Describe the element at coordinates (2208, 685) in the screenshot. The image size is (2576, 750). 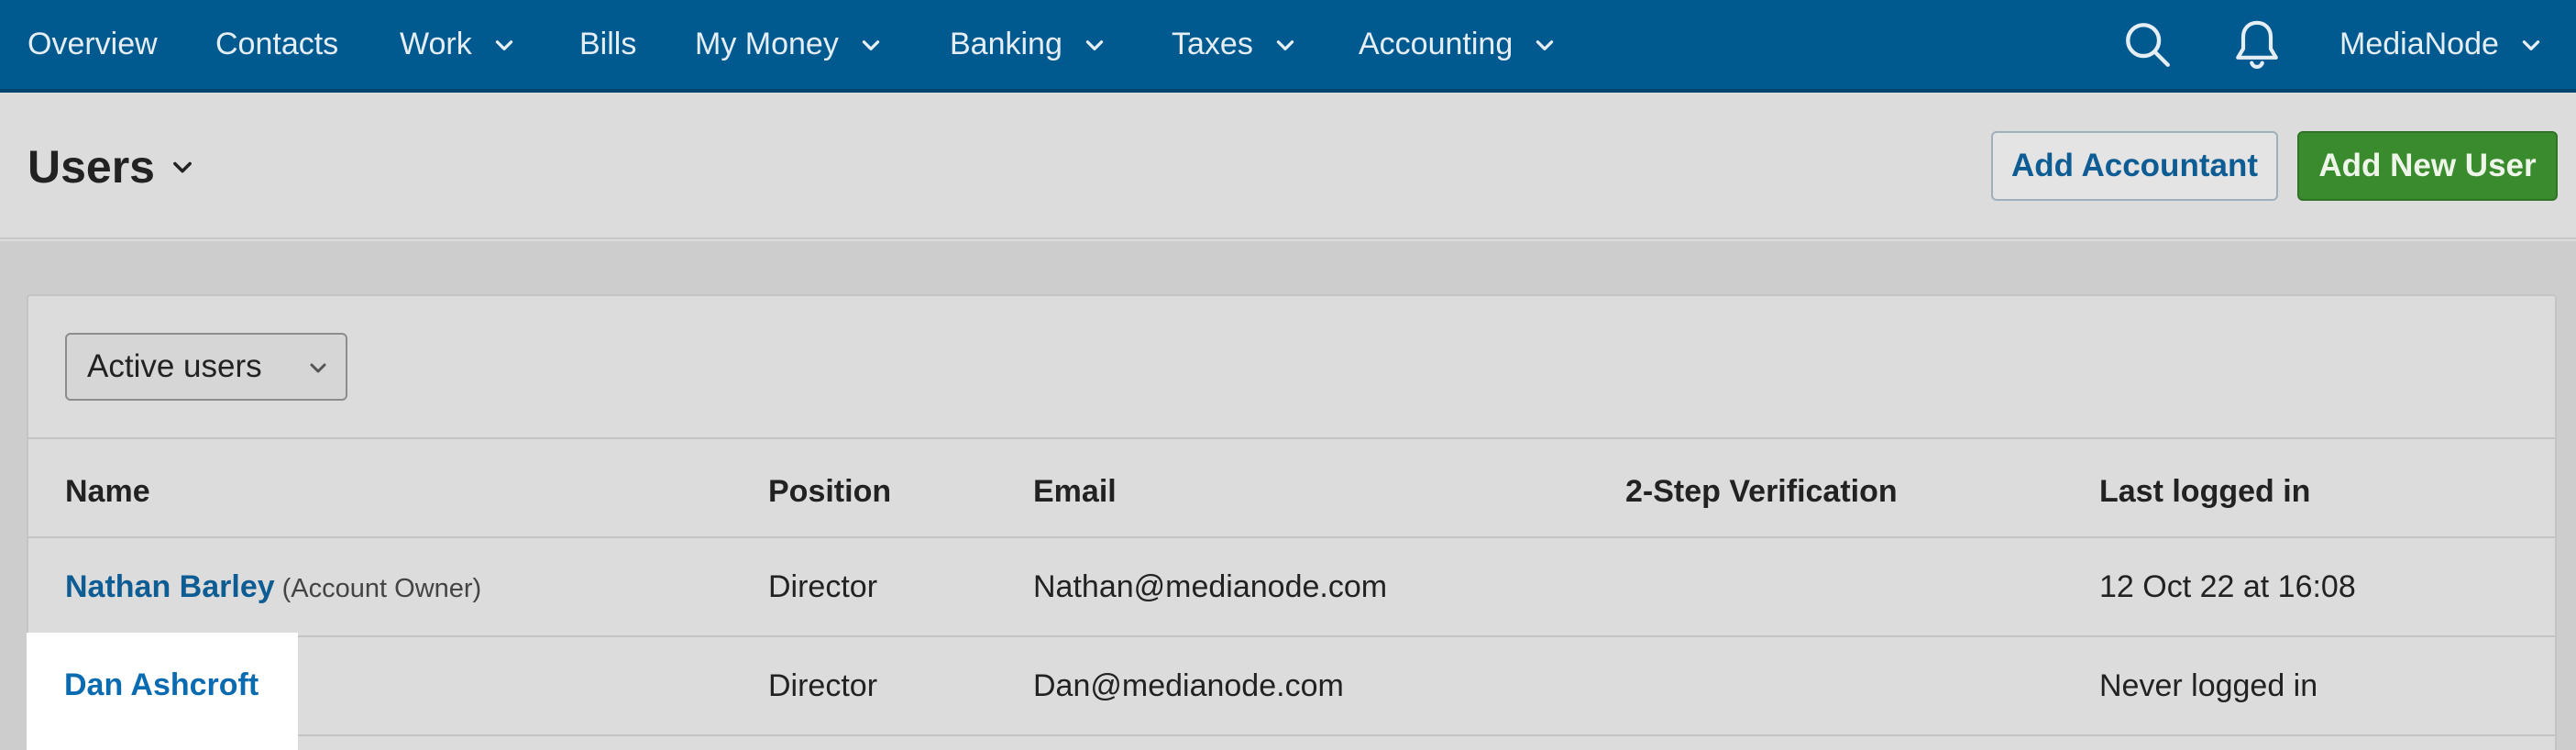
I see `user-last-login: Never logged in` at that location.